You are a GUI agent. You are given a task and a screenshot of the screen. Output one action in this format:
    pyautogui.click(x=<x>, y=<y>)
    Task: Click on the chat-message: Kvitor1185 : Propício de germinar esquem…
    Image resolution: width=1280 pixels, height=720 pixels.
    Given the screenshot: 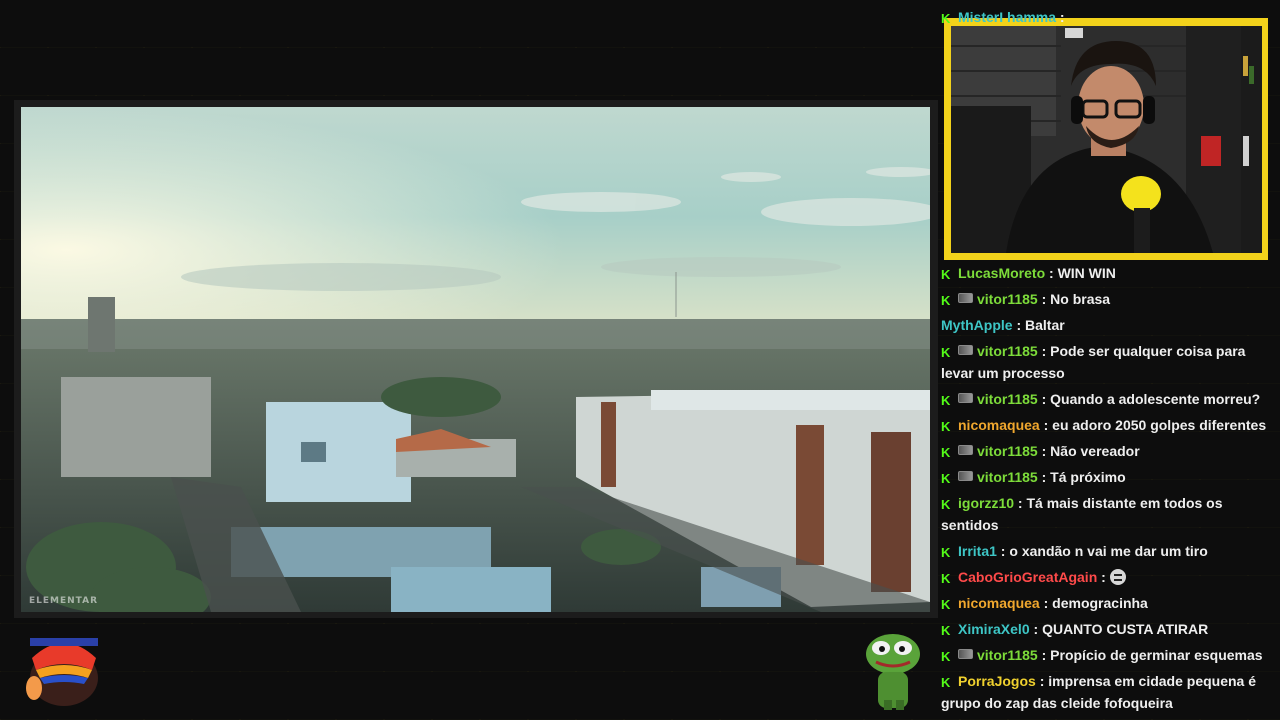 What is the action you would take?
    pyautogui.click(x=1106, y=655)
    